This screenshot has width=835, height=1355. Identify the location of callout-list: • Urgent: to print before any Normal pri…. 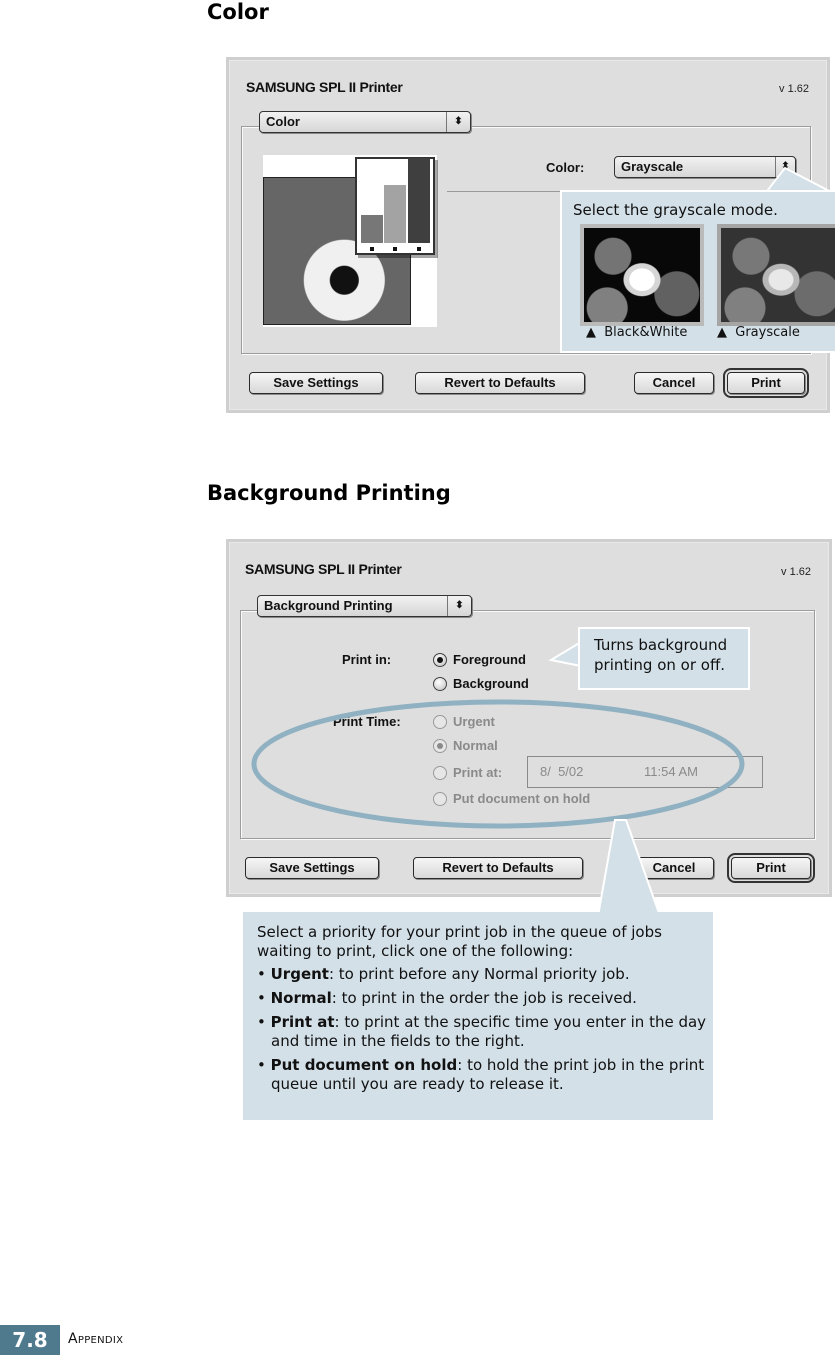
(482, 1029).